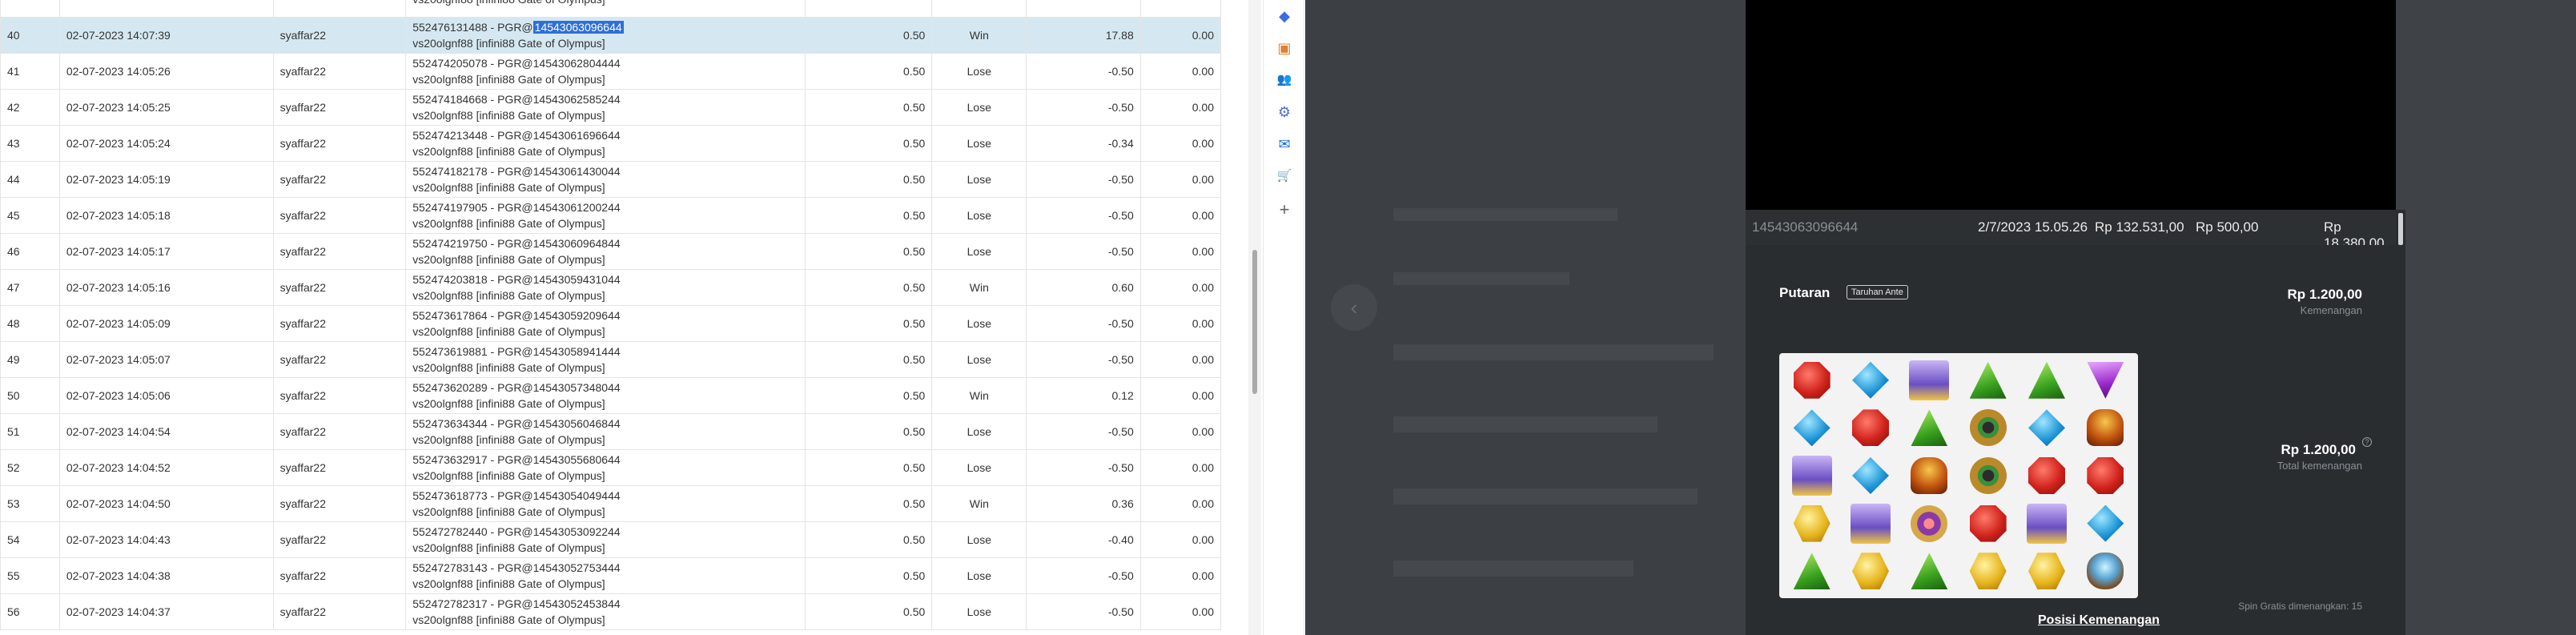 The image size is (2576, 635). I want to click on total-win-label: Total kemenangan, so click(2319, 466).